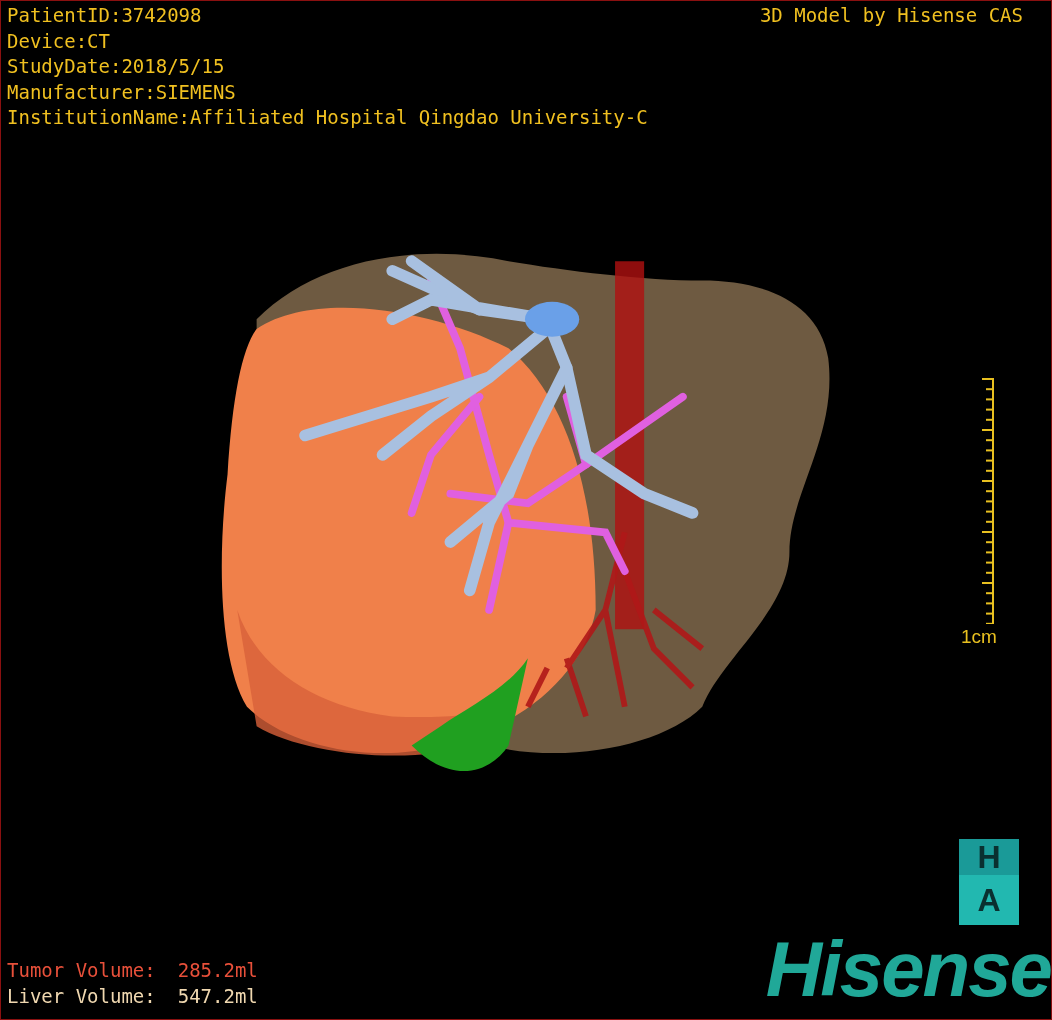  Describe the element at coordinates (987, 501) in the screenshot. I see `scale-ruler-icon` at that location.